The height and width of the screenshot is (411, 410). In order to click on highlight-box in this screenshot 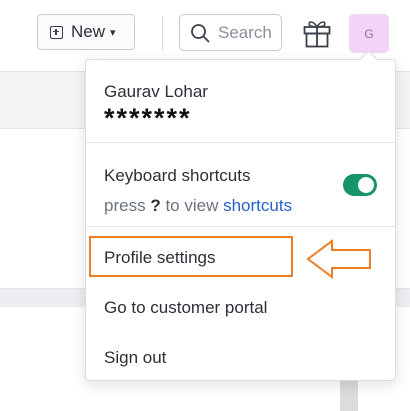, I will do `click(191, 256)`.